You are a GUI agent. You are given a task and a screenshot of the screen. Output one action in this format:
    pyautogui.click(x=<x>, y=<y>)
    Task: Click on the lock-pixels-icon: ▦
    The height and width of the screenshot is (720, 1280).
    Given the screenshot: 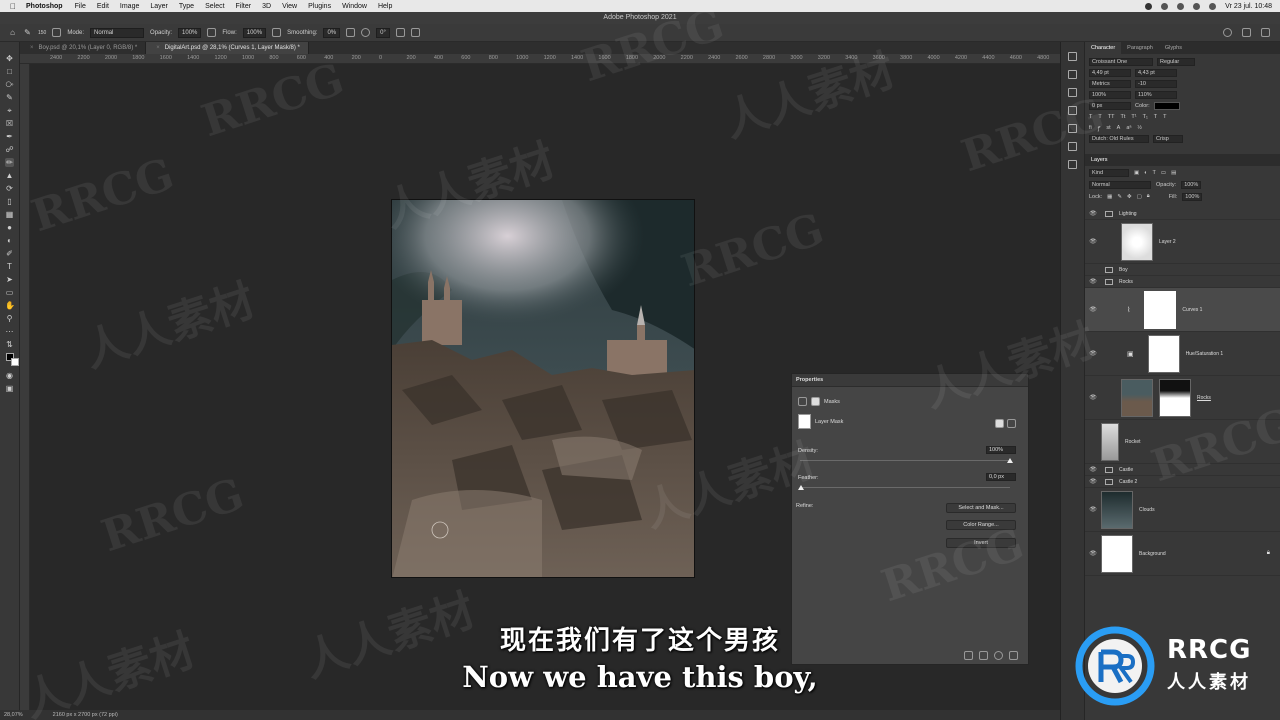 What is the action you would take?
    pyautogui.click(x=1109, y=197)
    